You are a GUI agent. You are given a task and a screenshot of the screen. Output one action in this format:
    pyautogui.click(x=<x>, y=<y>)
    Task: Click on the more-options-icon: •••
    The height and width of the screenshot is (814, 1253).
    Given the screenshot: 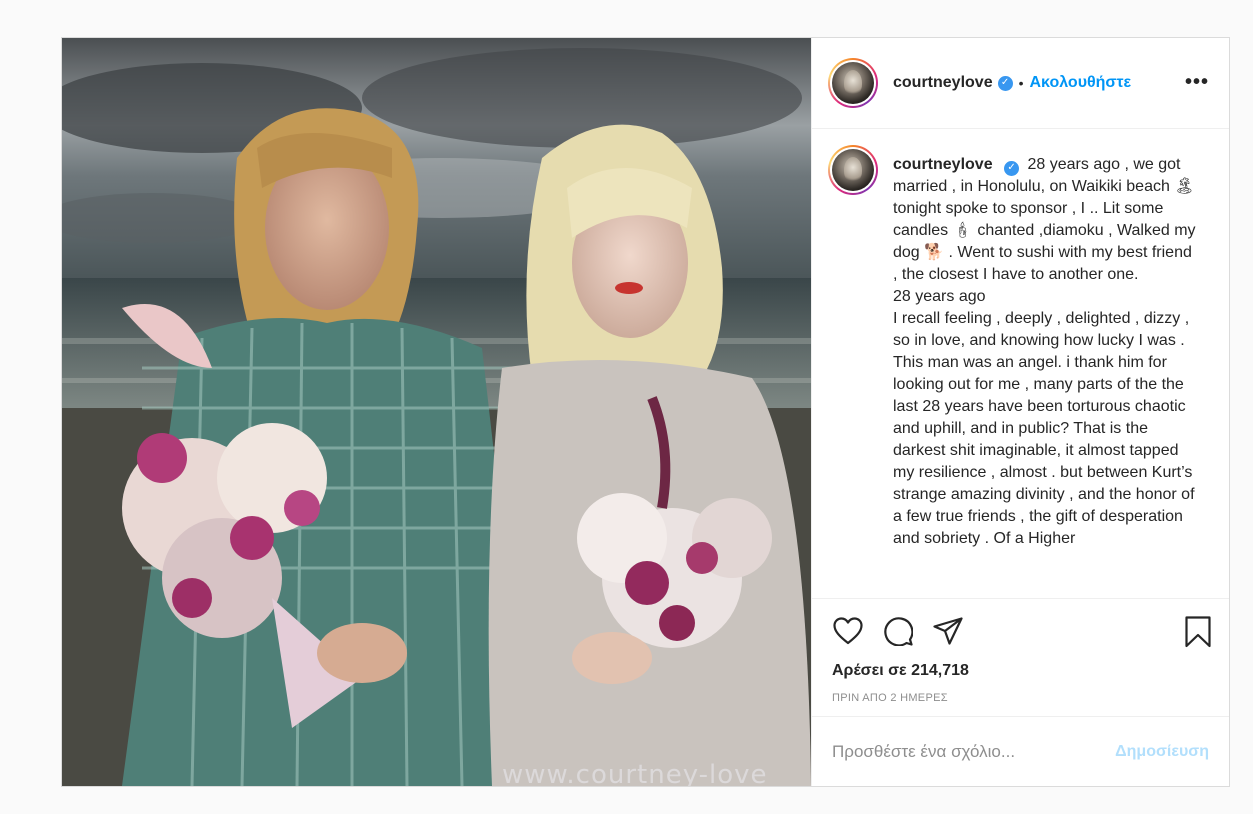 What is the action you would take?
    pyautogui.click(x=1197, y=82)
    